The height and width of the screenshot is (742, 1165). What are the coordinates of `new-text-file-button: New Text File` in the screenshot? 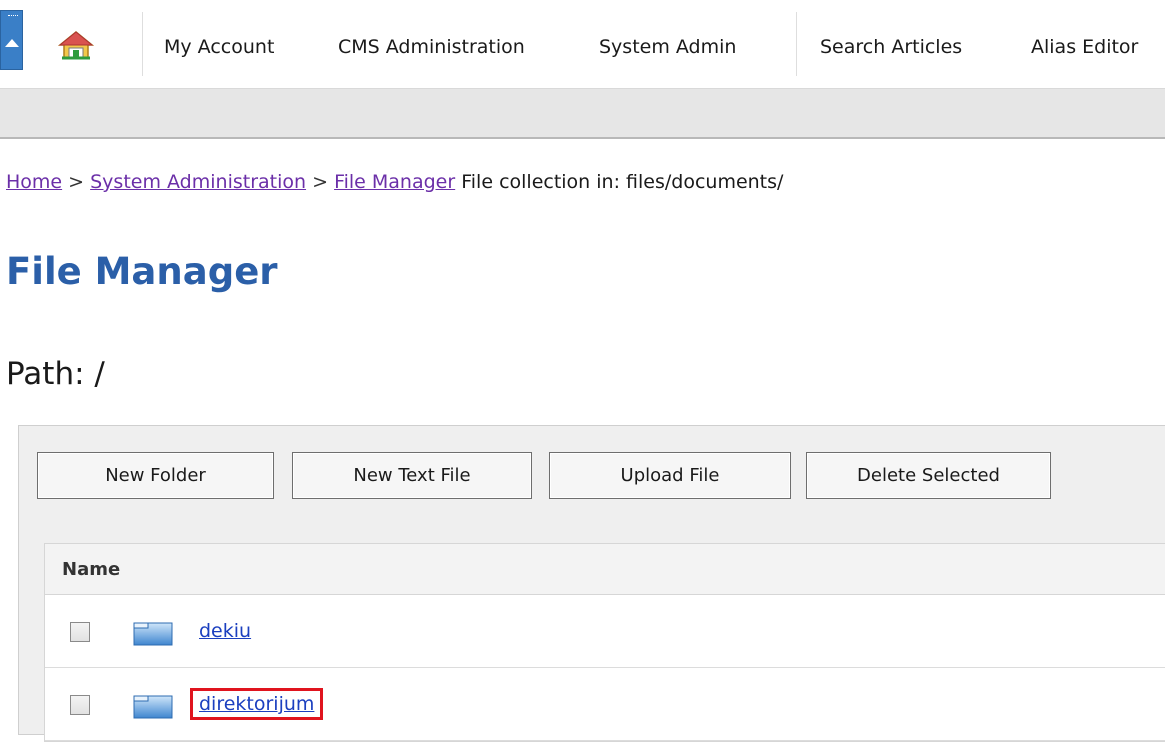 It's located at (412, 475).